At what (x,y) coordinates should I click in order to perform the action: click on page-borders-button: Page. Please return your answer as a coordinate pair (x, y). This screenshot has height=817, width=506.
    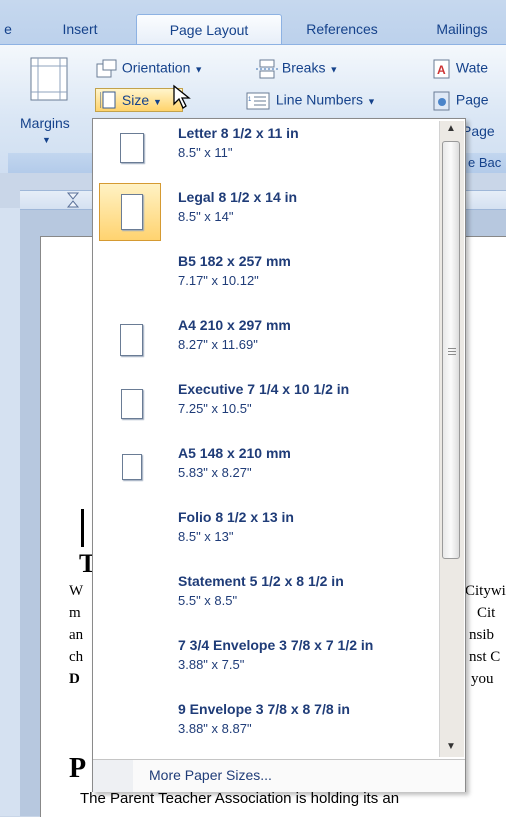
    Looking at the image, I should click on (478, 131).